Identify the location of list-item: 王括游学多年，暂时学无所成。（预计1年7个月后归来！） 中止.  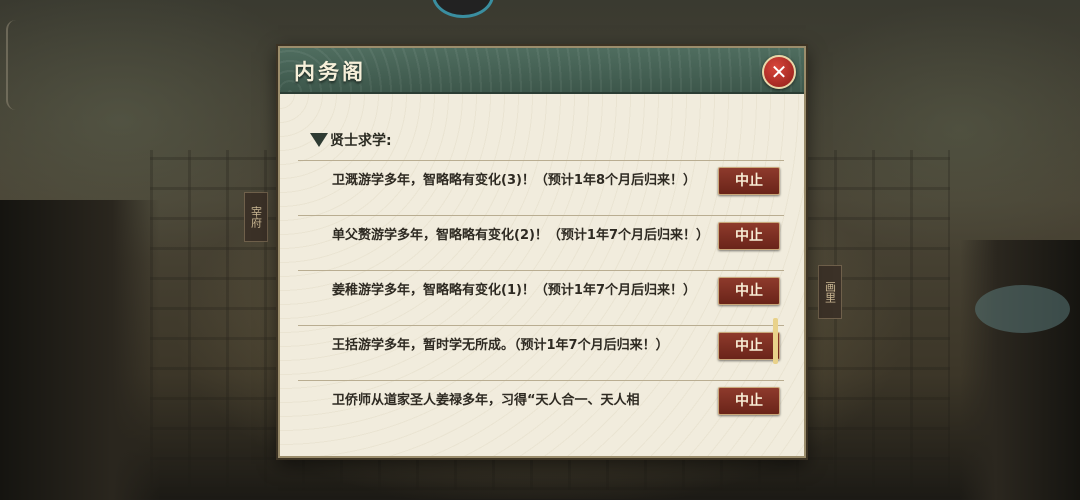
(541, 352).